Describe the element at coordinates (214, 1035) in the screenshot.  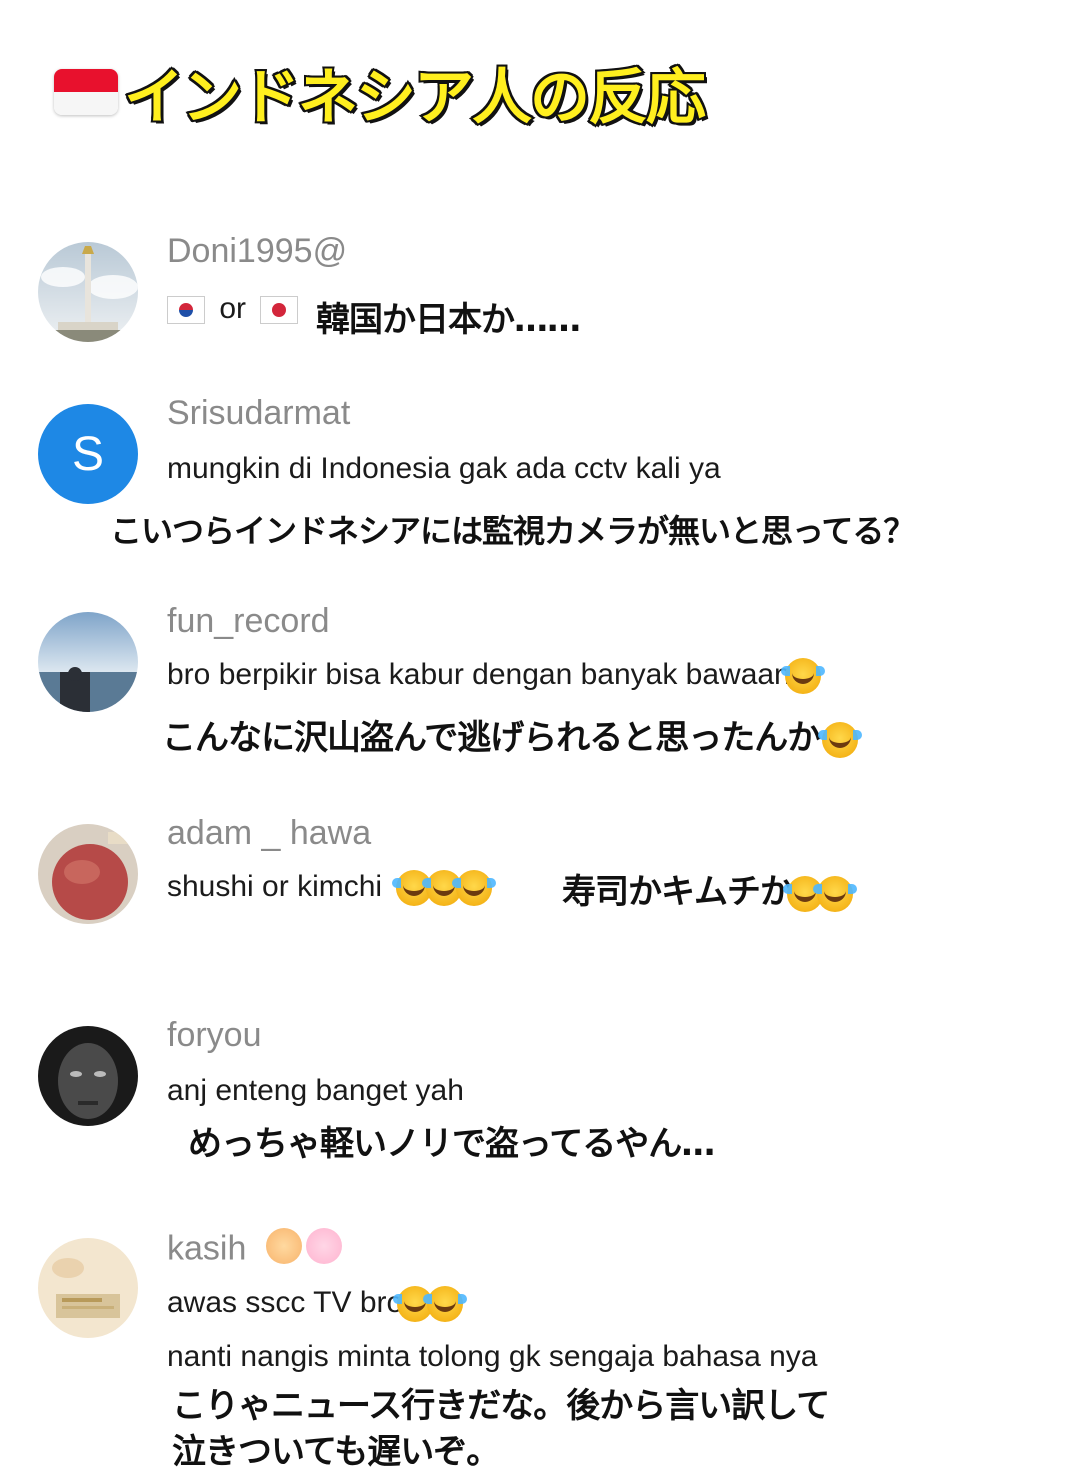
I see `comment-username: foryou` at that location.